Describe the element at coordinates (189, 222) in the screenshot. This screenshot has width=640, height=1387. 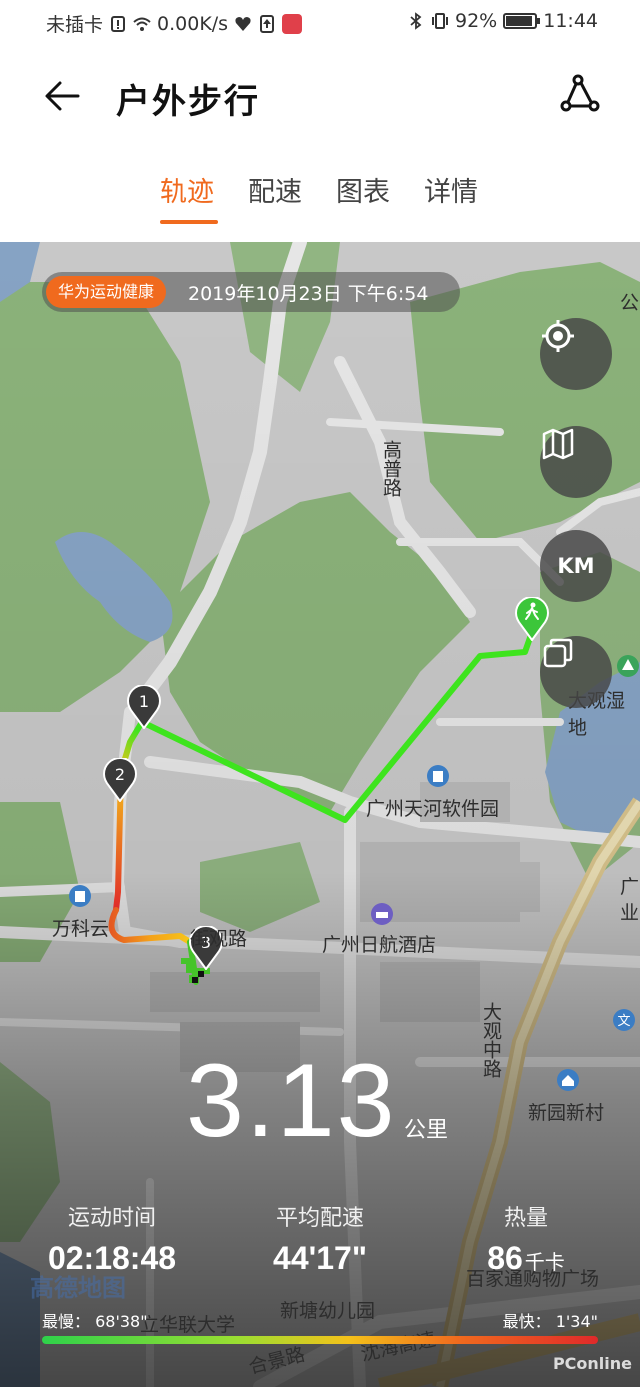
I see `tab-indicator` at that location.